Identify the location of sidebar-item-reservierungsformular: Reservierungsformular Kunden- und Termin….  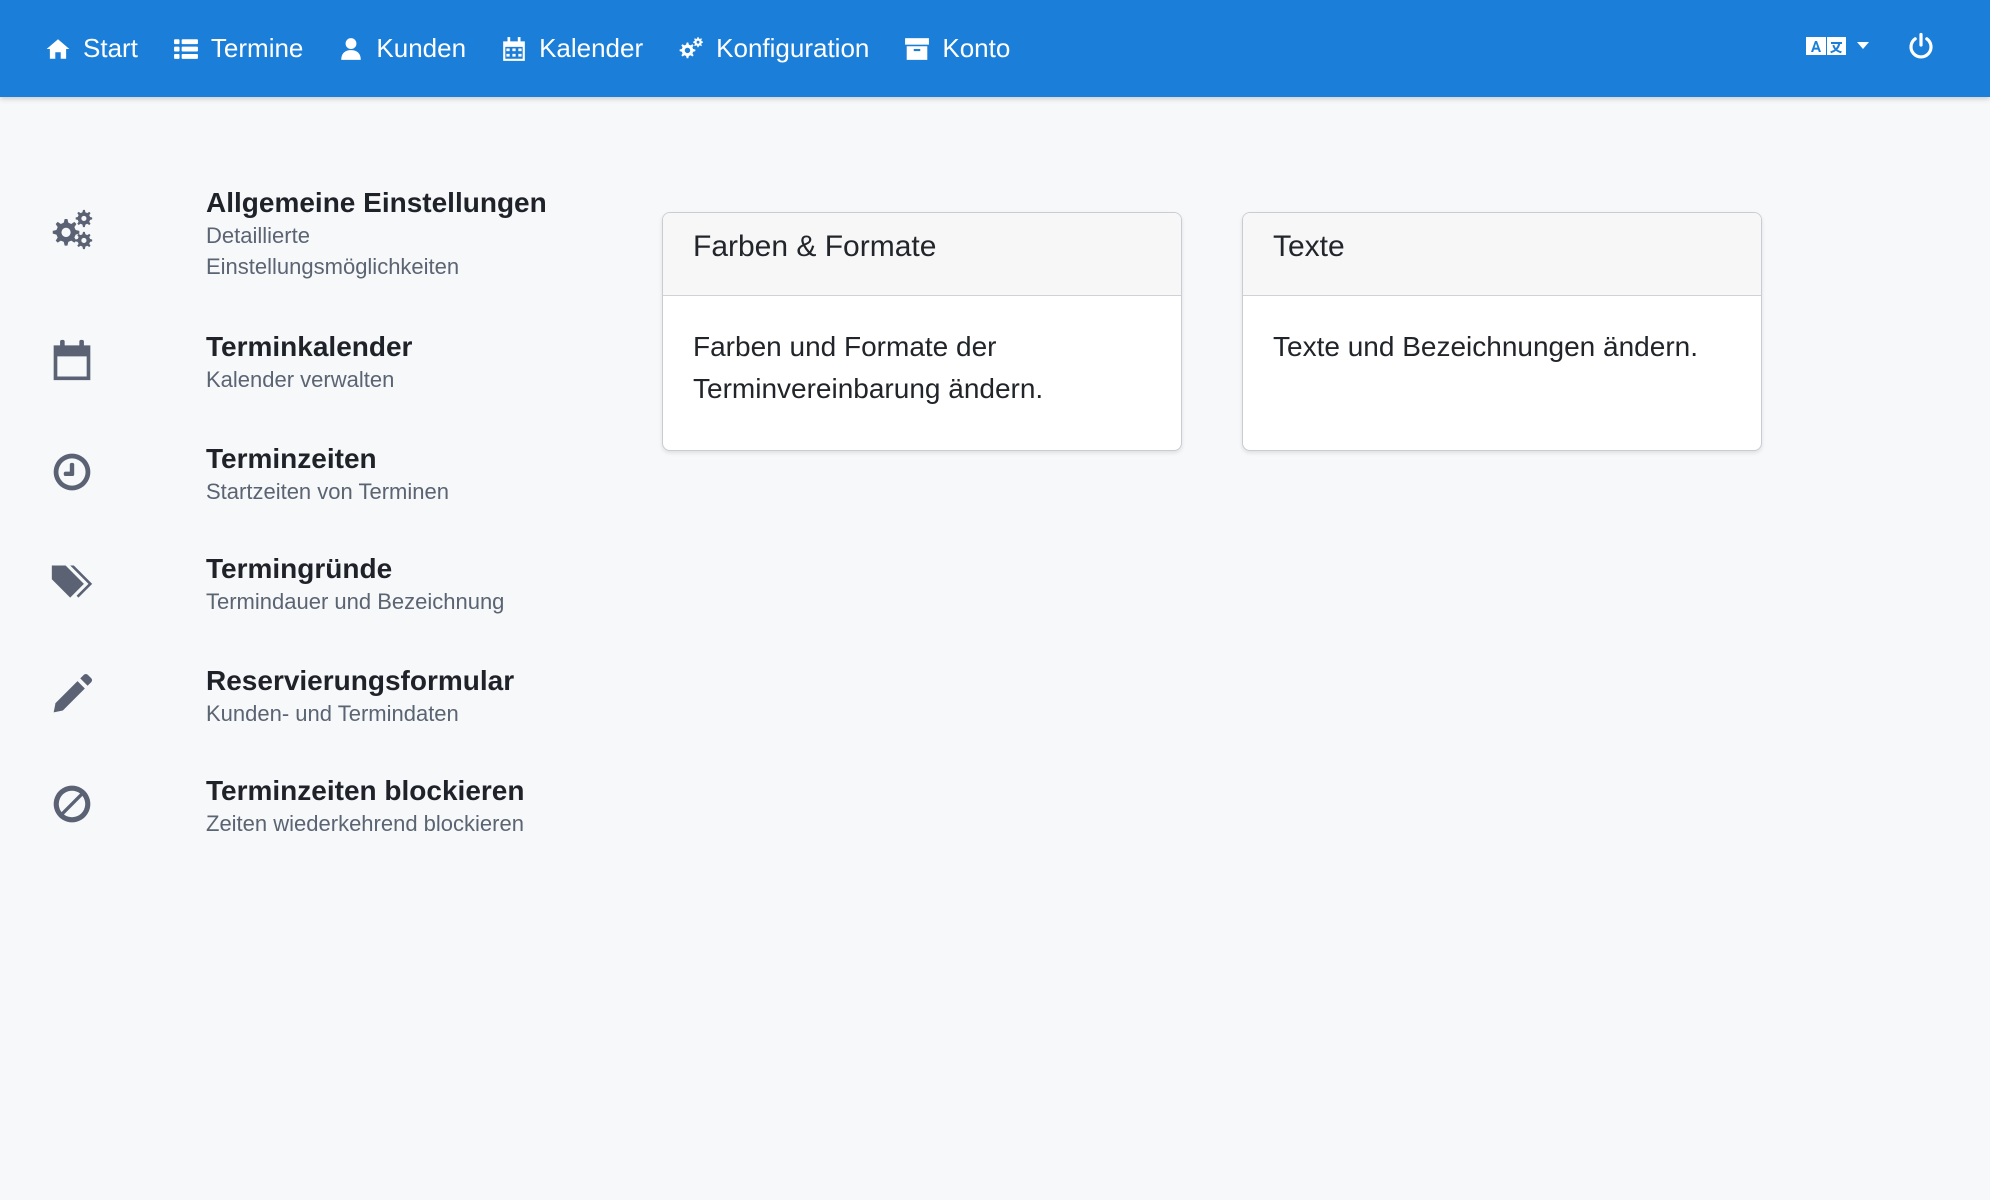
(310, 704).